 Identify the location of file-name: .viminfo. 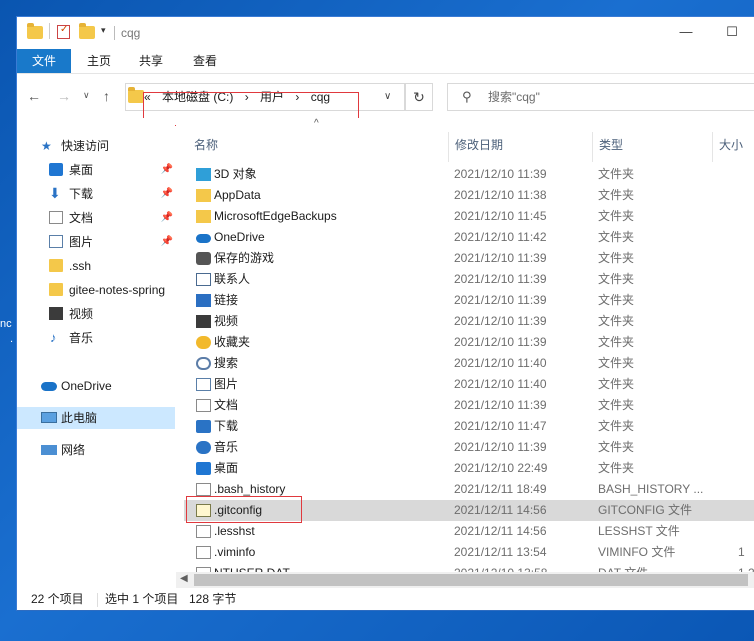
(235, 552).